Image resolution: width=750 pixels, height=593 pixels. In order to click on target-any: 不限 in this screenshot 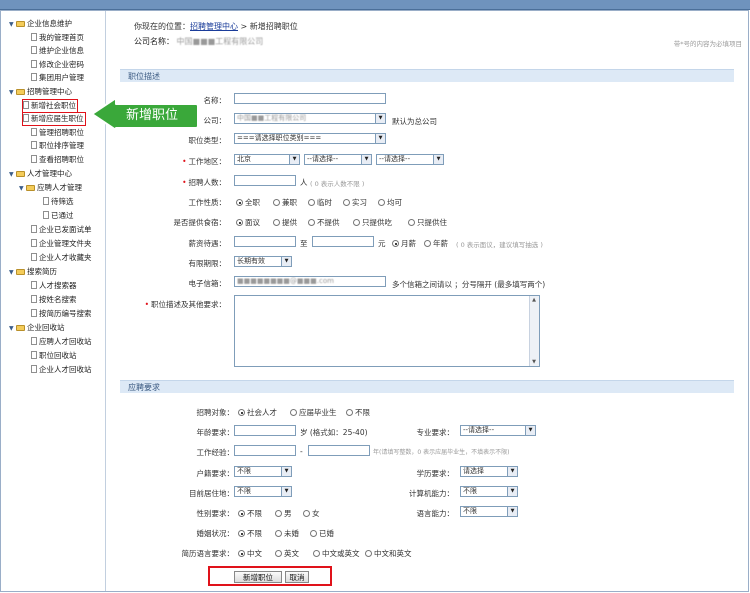, I will do `click(358, 412)`.